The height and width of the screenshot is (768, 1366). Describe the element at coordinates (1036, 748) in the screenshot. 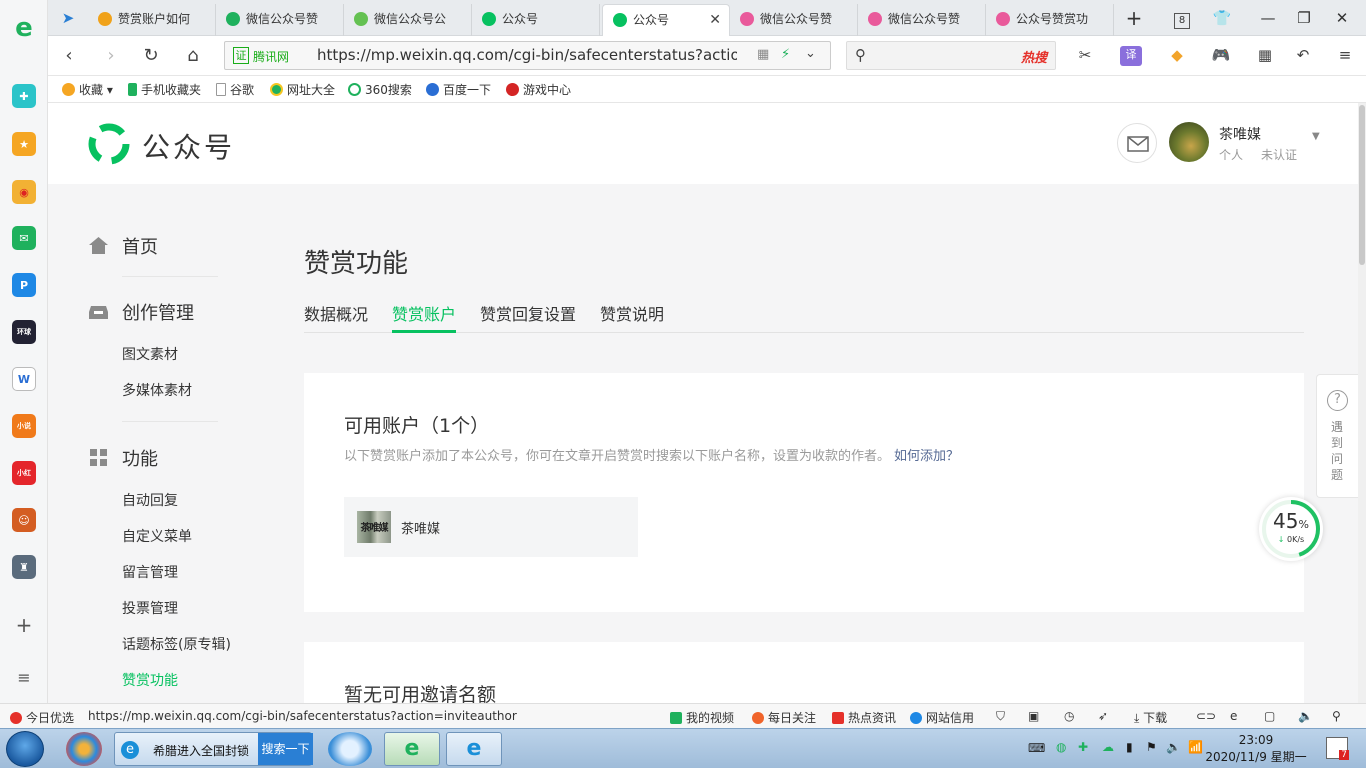

I see `keyboard-icon: ⌨` at that location.